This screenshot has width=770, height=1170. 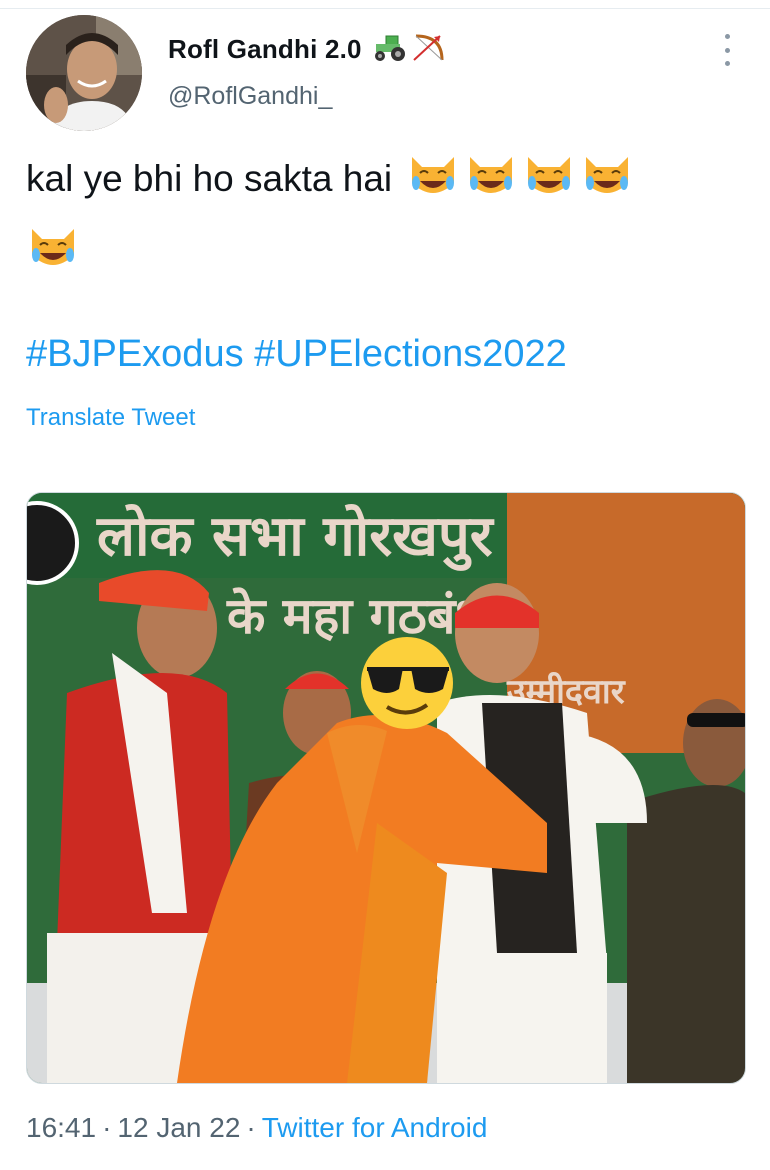 What do you see at coordinates (265, 49) in the screenshot?
I see `display-name: Rofl Gandhi 2.0` at bounding box center [265, 49].